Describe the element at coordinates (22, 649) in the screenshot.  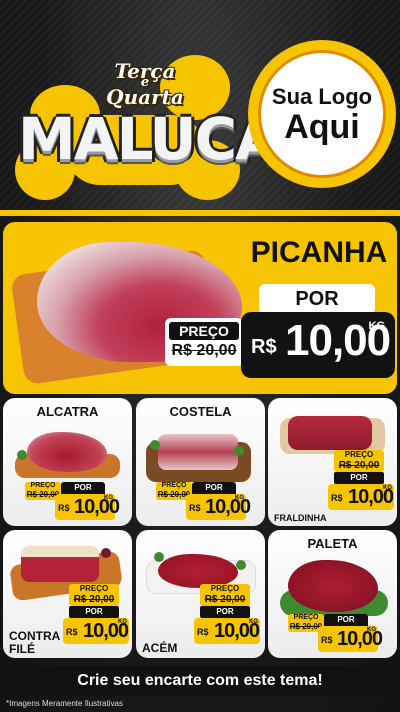
I see `product-name-line2: FILÉ` at that location.